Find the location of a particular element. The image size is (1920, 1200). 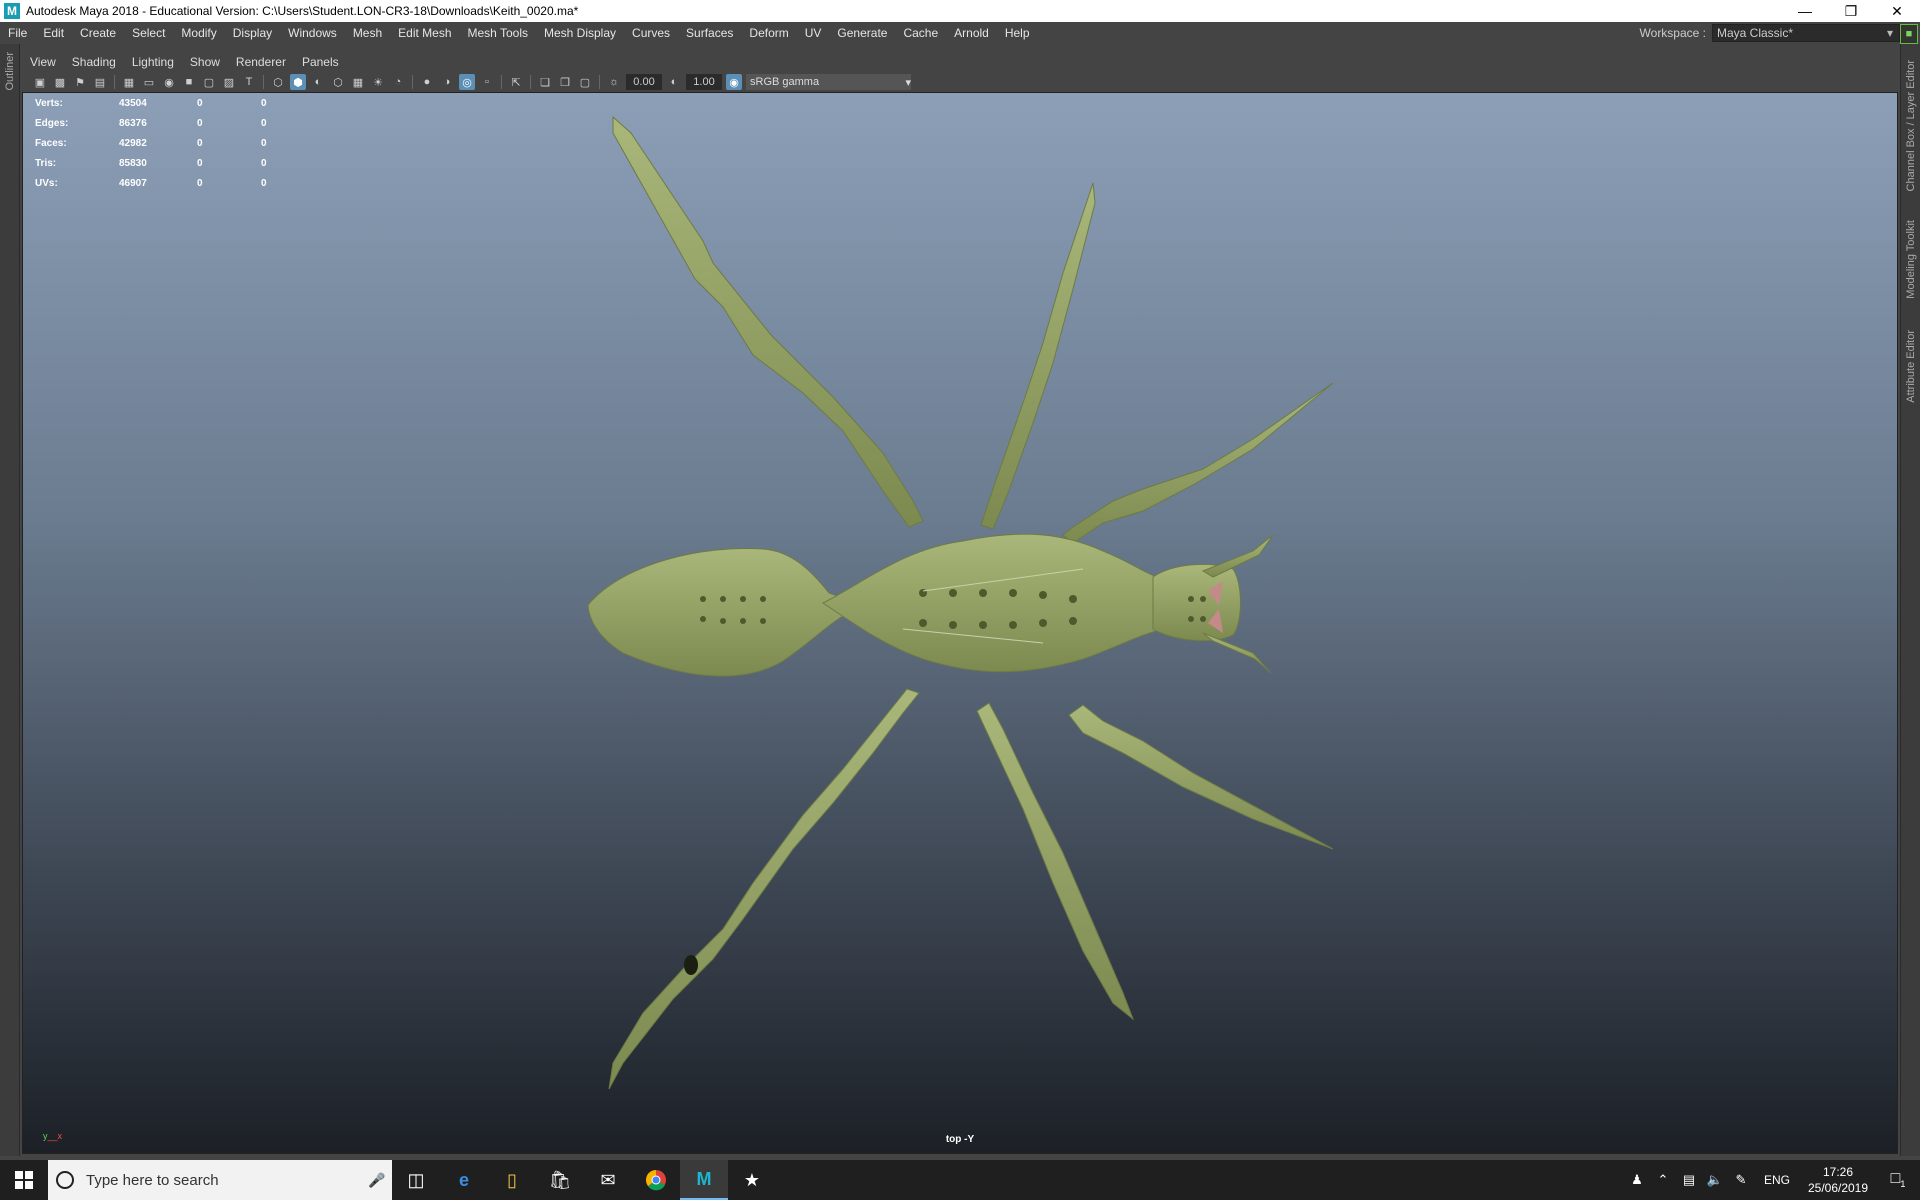

menu-surfaces: Surfaces is located at coordinates (709, 33).